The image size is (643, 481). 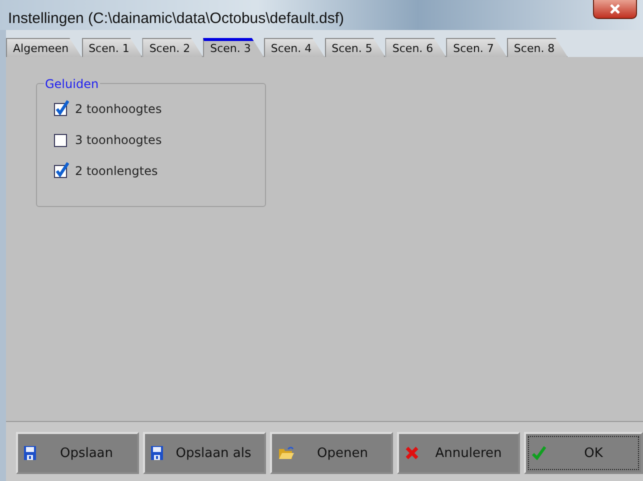 I want to click on action-button: Opslaan, so click(x=77, y=453).